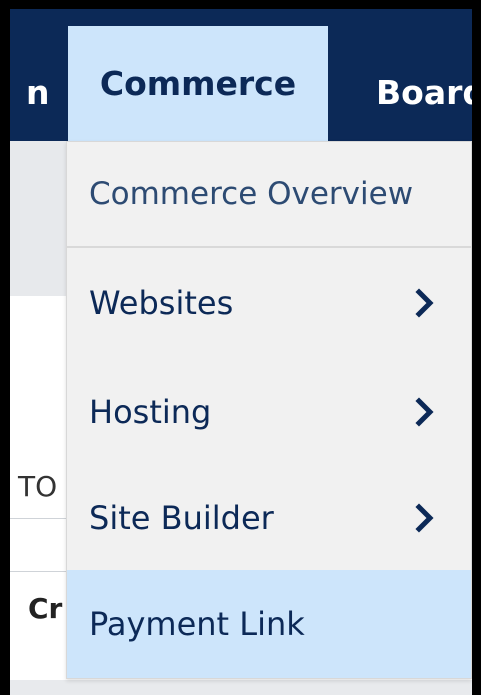 The width and height of the screenshot is (481, 695). Describe the element at coordinates (181, 518) in the screenshot. I see `menu-item-label: Site Builder` at that location.